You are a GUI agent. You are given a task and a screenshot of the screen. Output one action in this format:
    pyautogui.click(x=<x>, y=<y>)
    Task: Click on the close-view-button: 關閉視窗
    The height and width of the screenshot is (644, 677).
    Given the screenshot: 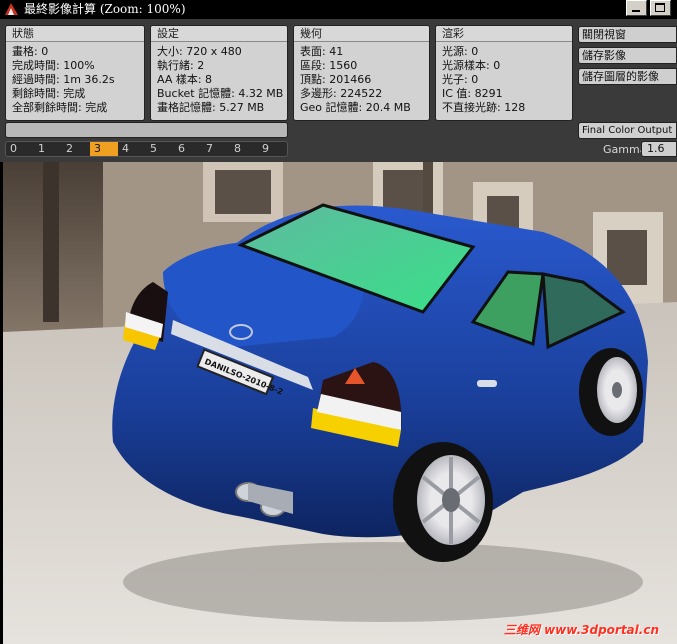 What is the action you would take?
    pyautogui.click(x=627, y=34)
    